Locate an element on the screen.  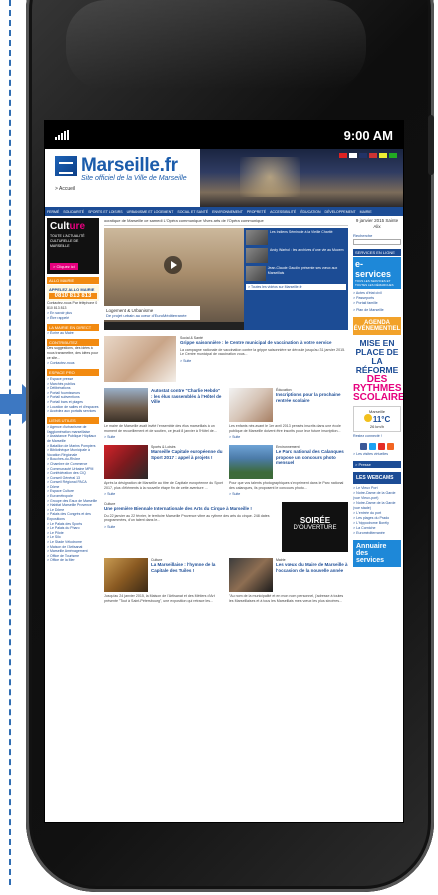
youtube-icon is located at coordinates (381, 446).